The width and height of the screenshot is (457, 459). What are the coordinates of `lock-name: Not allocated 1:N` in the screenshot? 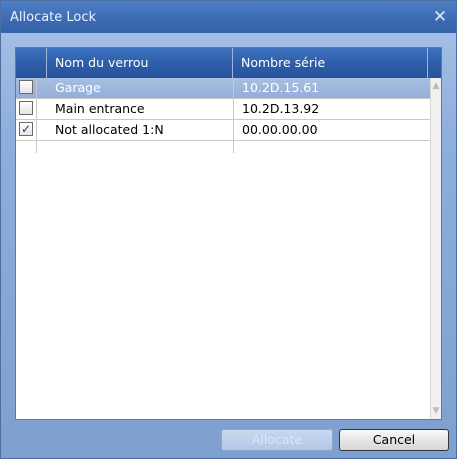 It's located at (109, 129).